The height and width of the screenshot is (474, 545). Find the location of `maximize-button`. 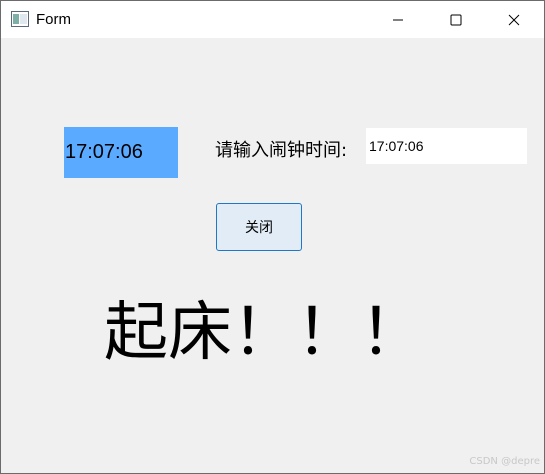

maximize-button is located at coordinates (456, 19).